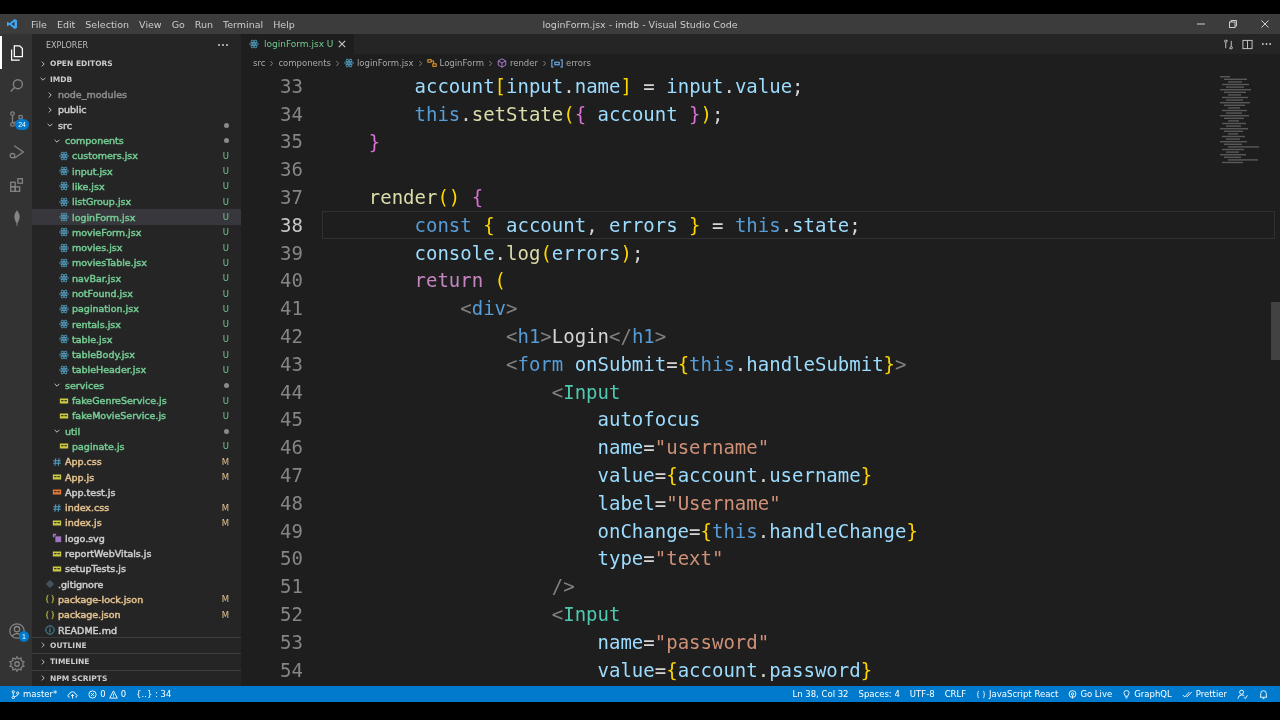 This screenshot has height=720, width=1280. Describe the element at coordinates (291, 586) in the screenshot. I see `line-number: 51` at that location.